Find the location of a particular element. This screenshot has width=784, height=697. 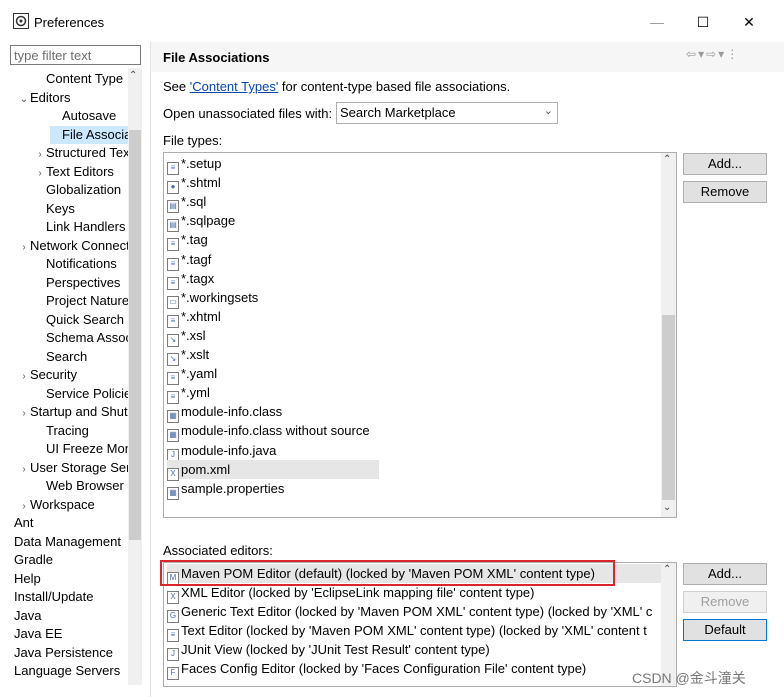

tree-item-label: Gradle is located at coordinates (34, 559).